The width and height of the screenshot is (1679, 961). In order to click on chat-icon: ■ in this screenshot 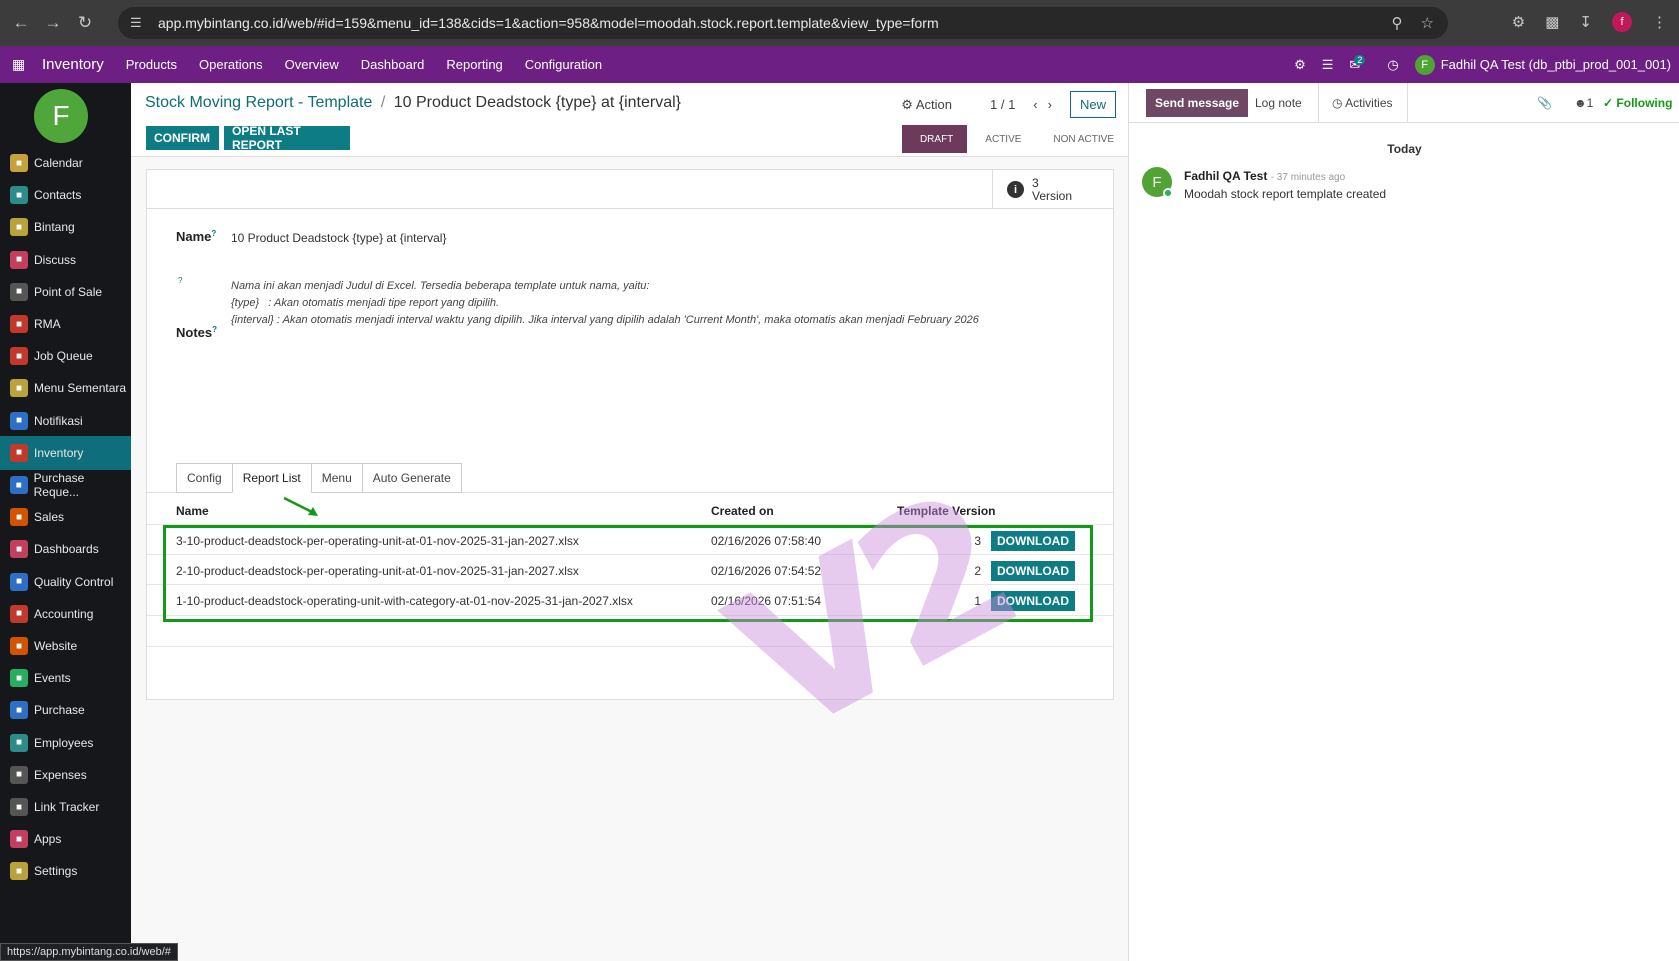, I will do `click(19, 259)`.